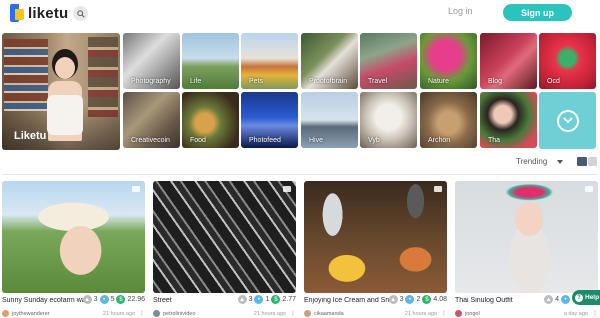 Image resolution: width=600 pixels, height=318 pixels. What do you see at coordinates (265, 140) in the screenshot?
I see `category-label: Photofeed` at bounding box center [265, 140].